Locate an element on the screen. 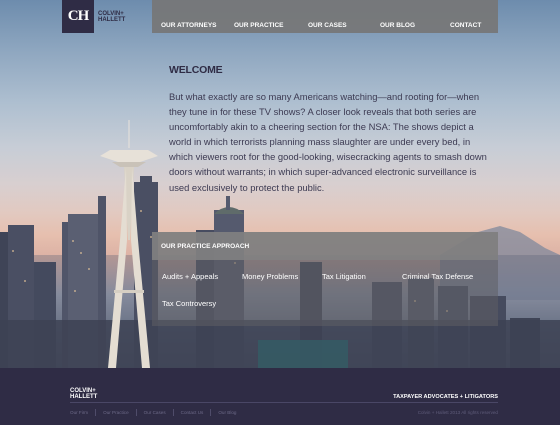  nav-our-attorneys: OUR ATTORNEYS is located at coordinates (189, 25).